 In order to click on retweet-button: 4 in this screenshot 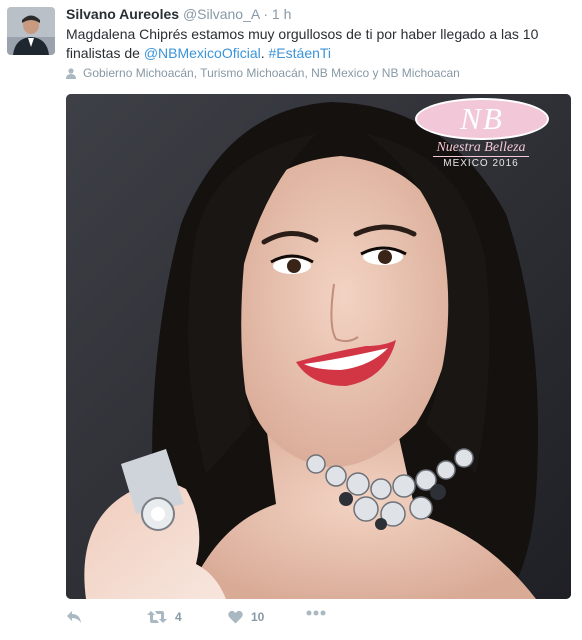, I will do `click(164, 617)`.